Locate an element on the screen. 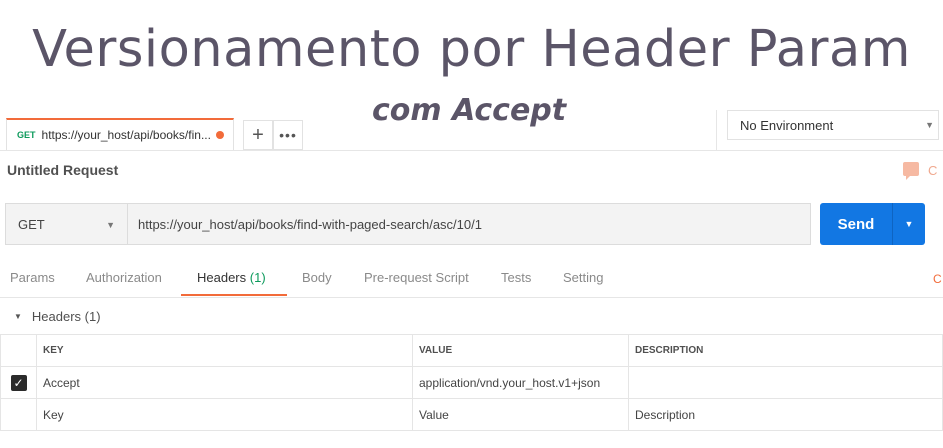 Image resolution: width=943 pixels, height=448 pixels. checkbox-checked-icon: ✓ is located at coordinates (18, 382).